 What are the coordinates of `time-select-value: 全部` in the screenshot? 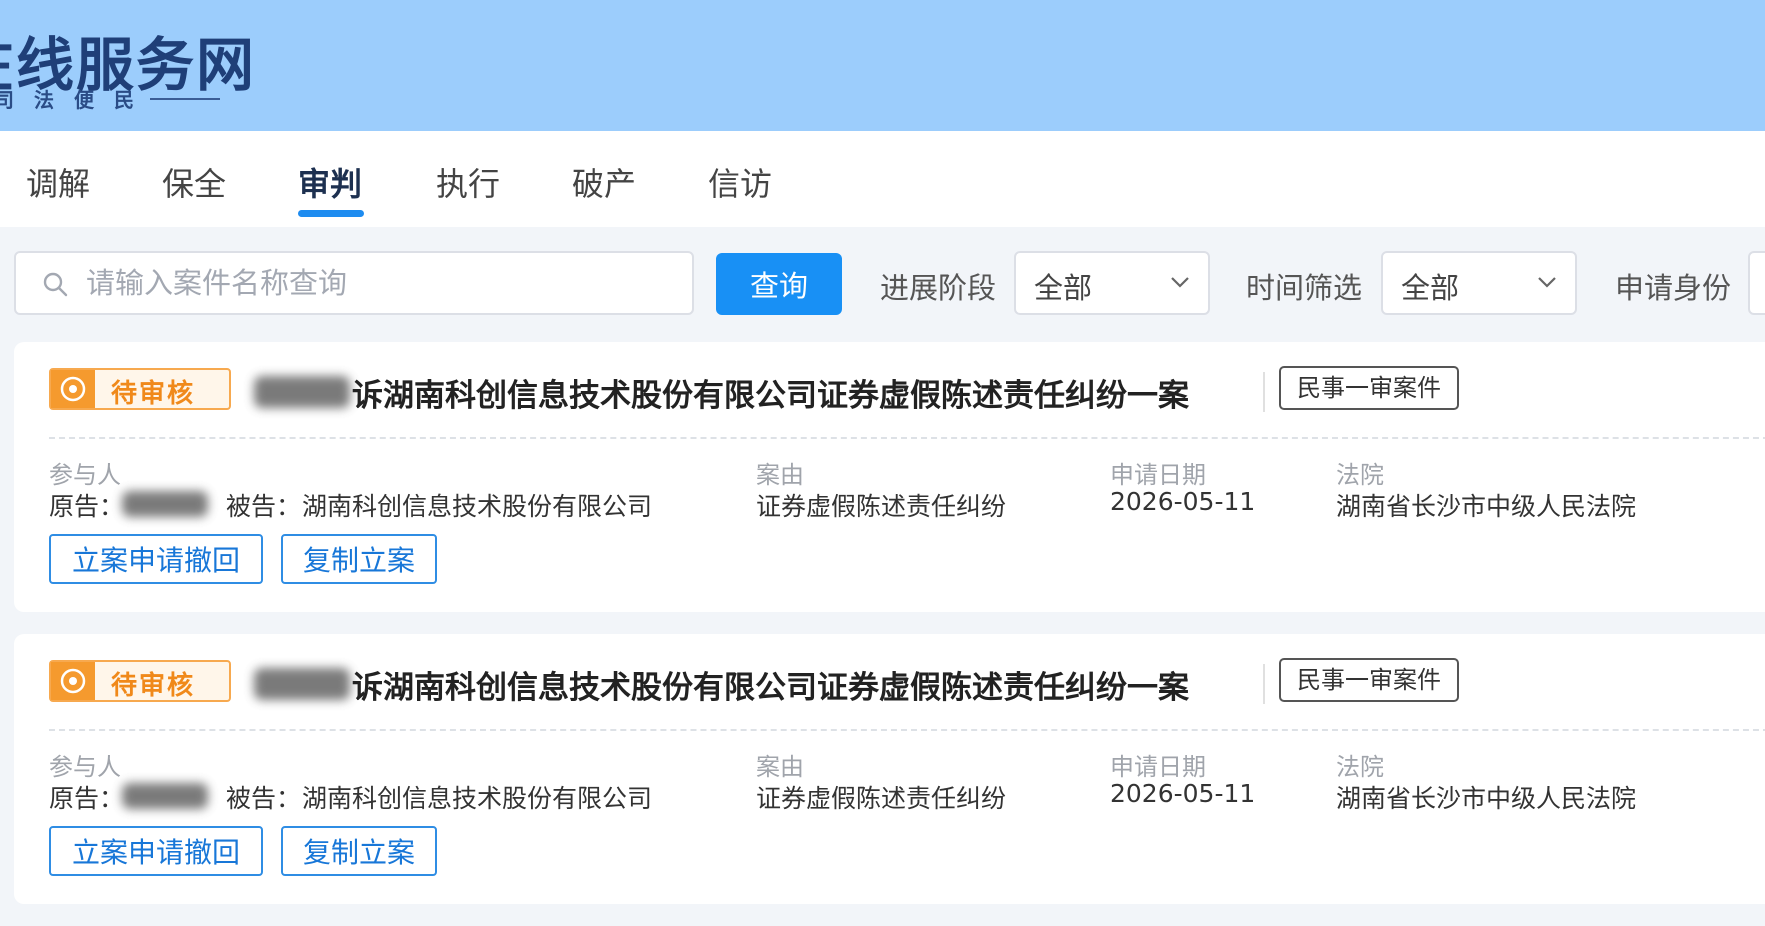 It's located at (1430, 288).